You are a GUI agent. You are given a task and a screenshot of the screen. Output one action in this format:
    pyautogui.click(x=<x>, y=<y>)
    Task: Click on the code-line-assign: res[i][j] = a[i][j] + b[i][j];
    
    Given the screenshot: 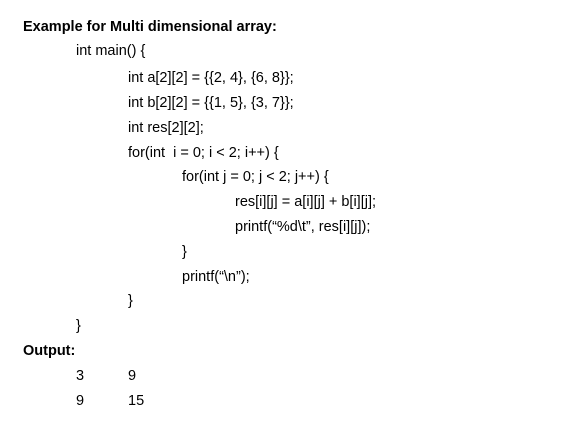 What is the action you would take?
    pyautogui.click(x=306, y=202)
    